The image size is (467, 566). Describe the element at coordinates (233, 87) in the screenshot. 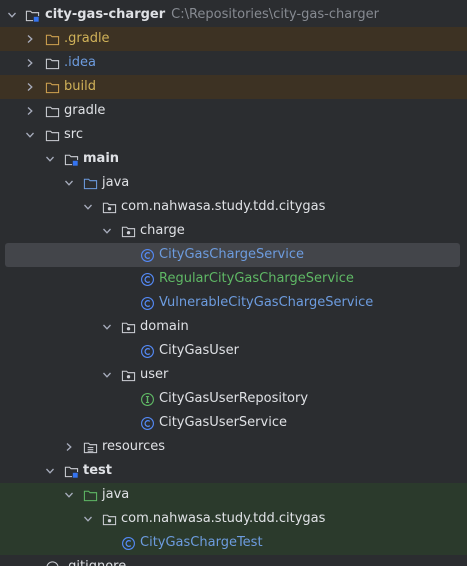

I see `tree-row-build: build` at that location.